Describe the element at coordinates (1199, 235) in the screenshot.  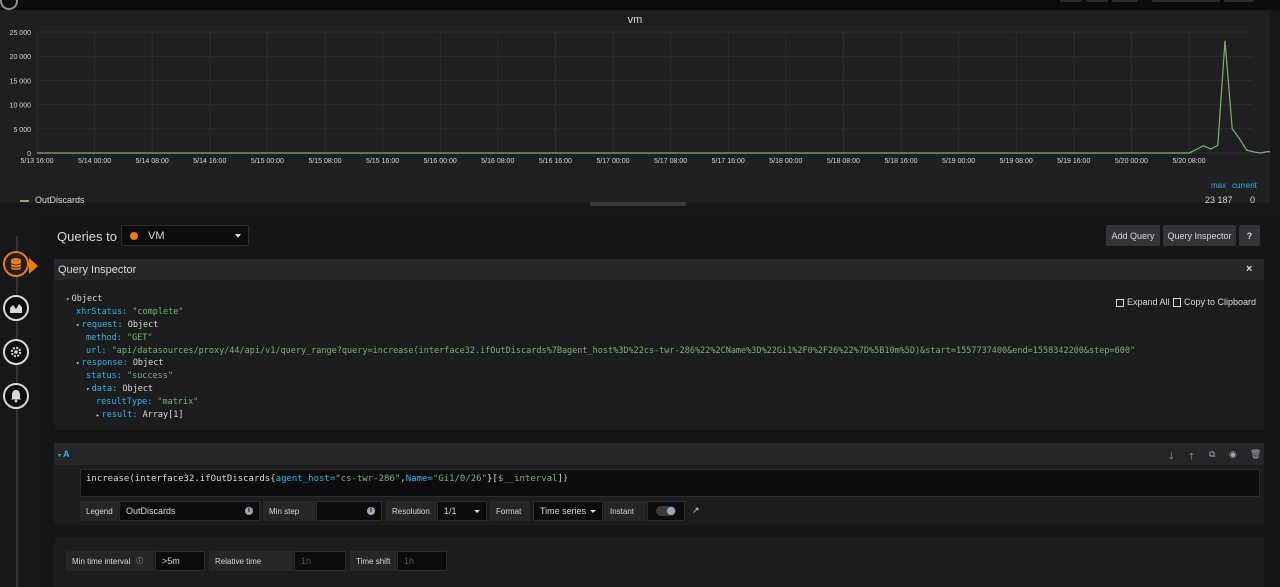
I see `query-inspector-button: Query Inspector` at that location.